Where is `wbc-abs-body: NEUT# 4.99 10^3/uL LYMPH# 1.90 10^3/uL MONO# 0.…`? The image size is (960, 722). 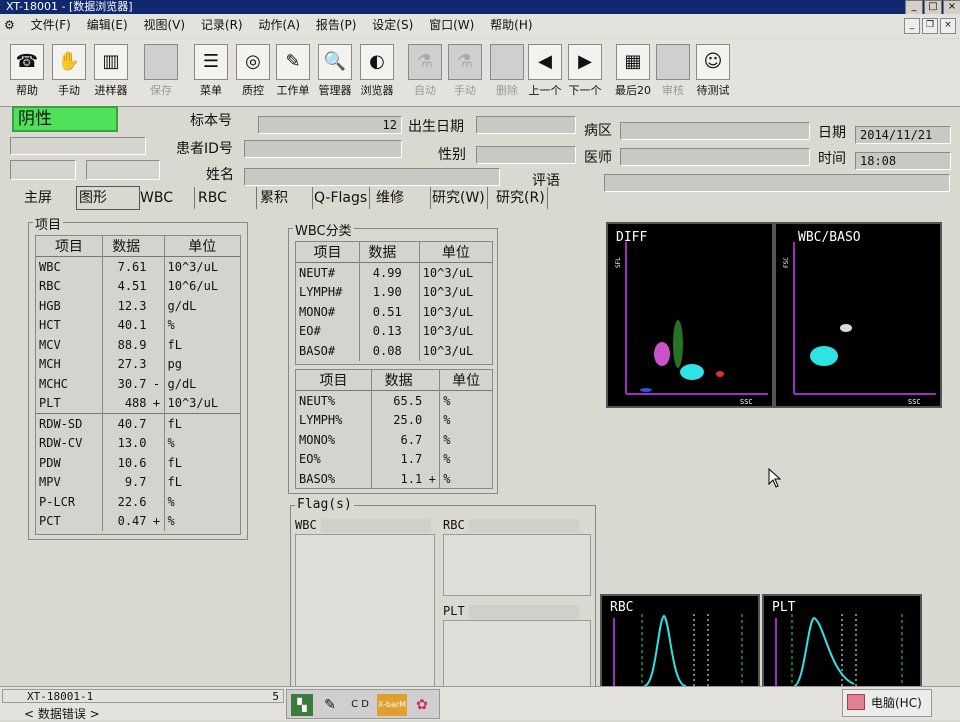 wbc-abs-body: NEUT# 4.99 10^3/uL LYMPH# 1.90 10^3/uL MONO# 0.… is located at coordinates (394, 311).